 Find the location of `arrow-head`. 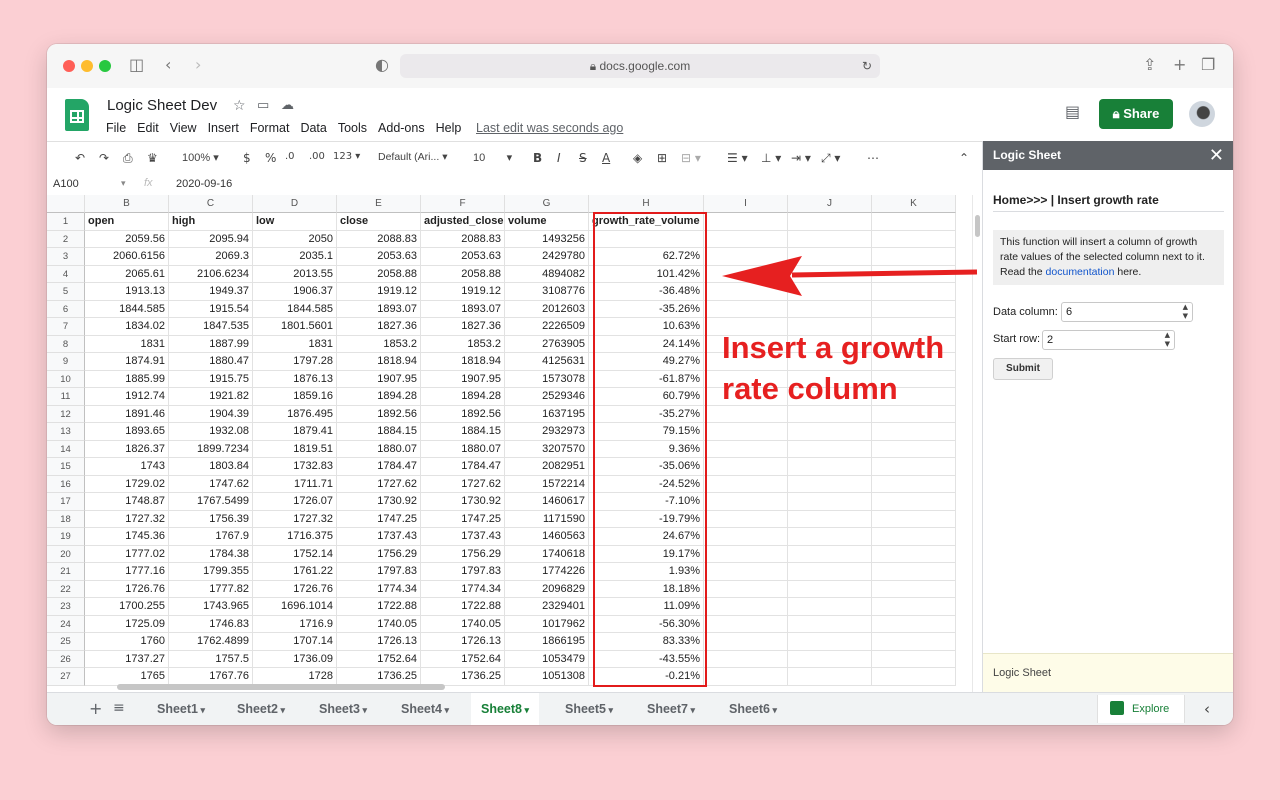

arrow-head is located at coordinates (762, 276).